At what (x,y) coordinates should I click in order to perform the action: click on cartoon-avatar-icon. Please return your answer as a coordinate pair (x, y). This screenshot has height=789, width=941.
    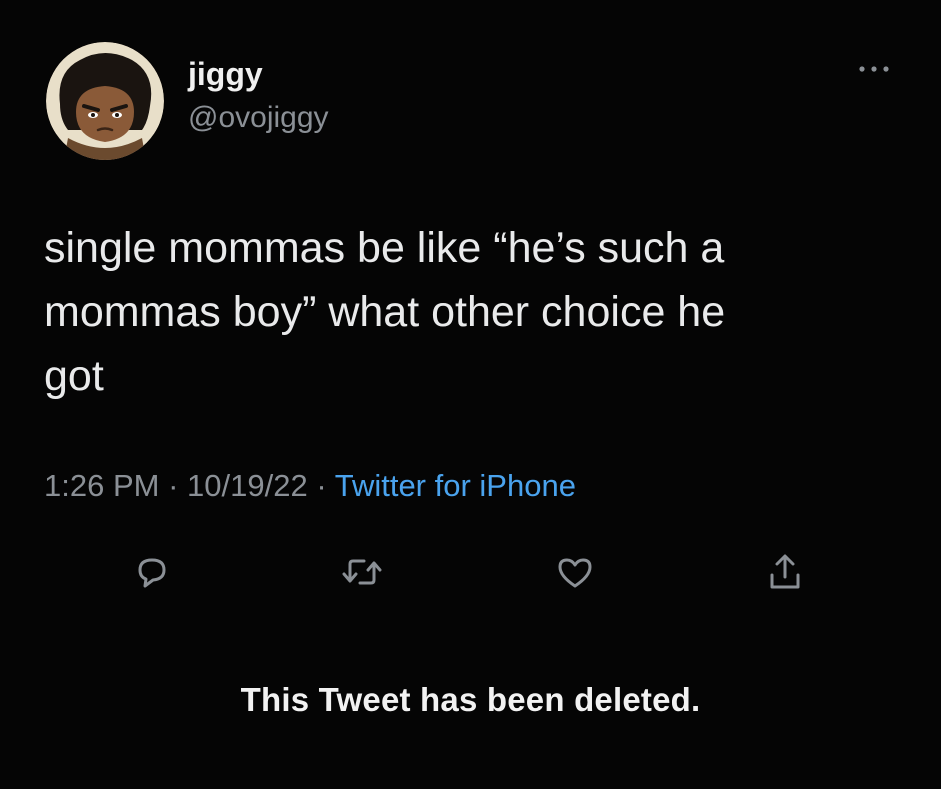
    Looking at the image, I should click on (105, 101).